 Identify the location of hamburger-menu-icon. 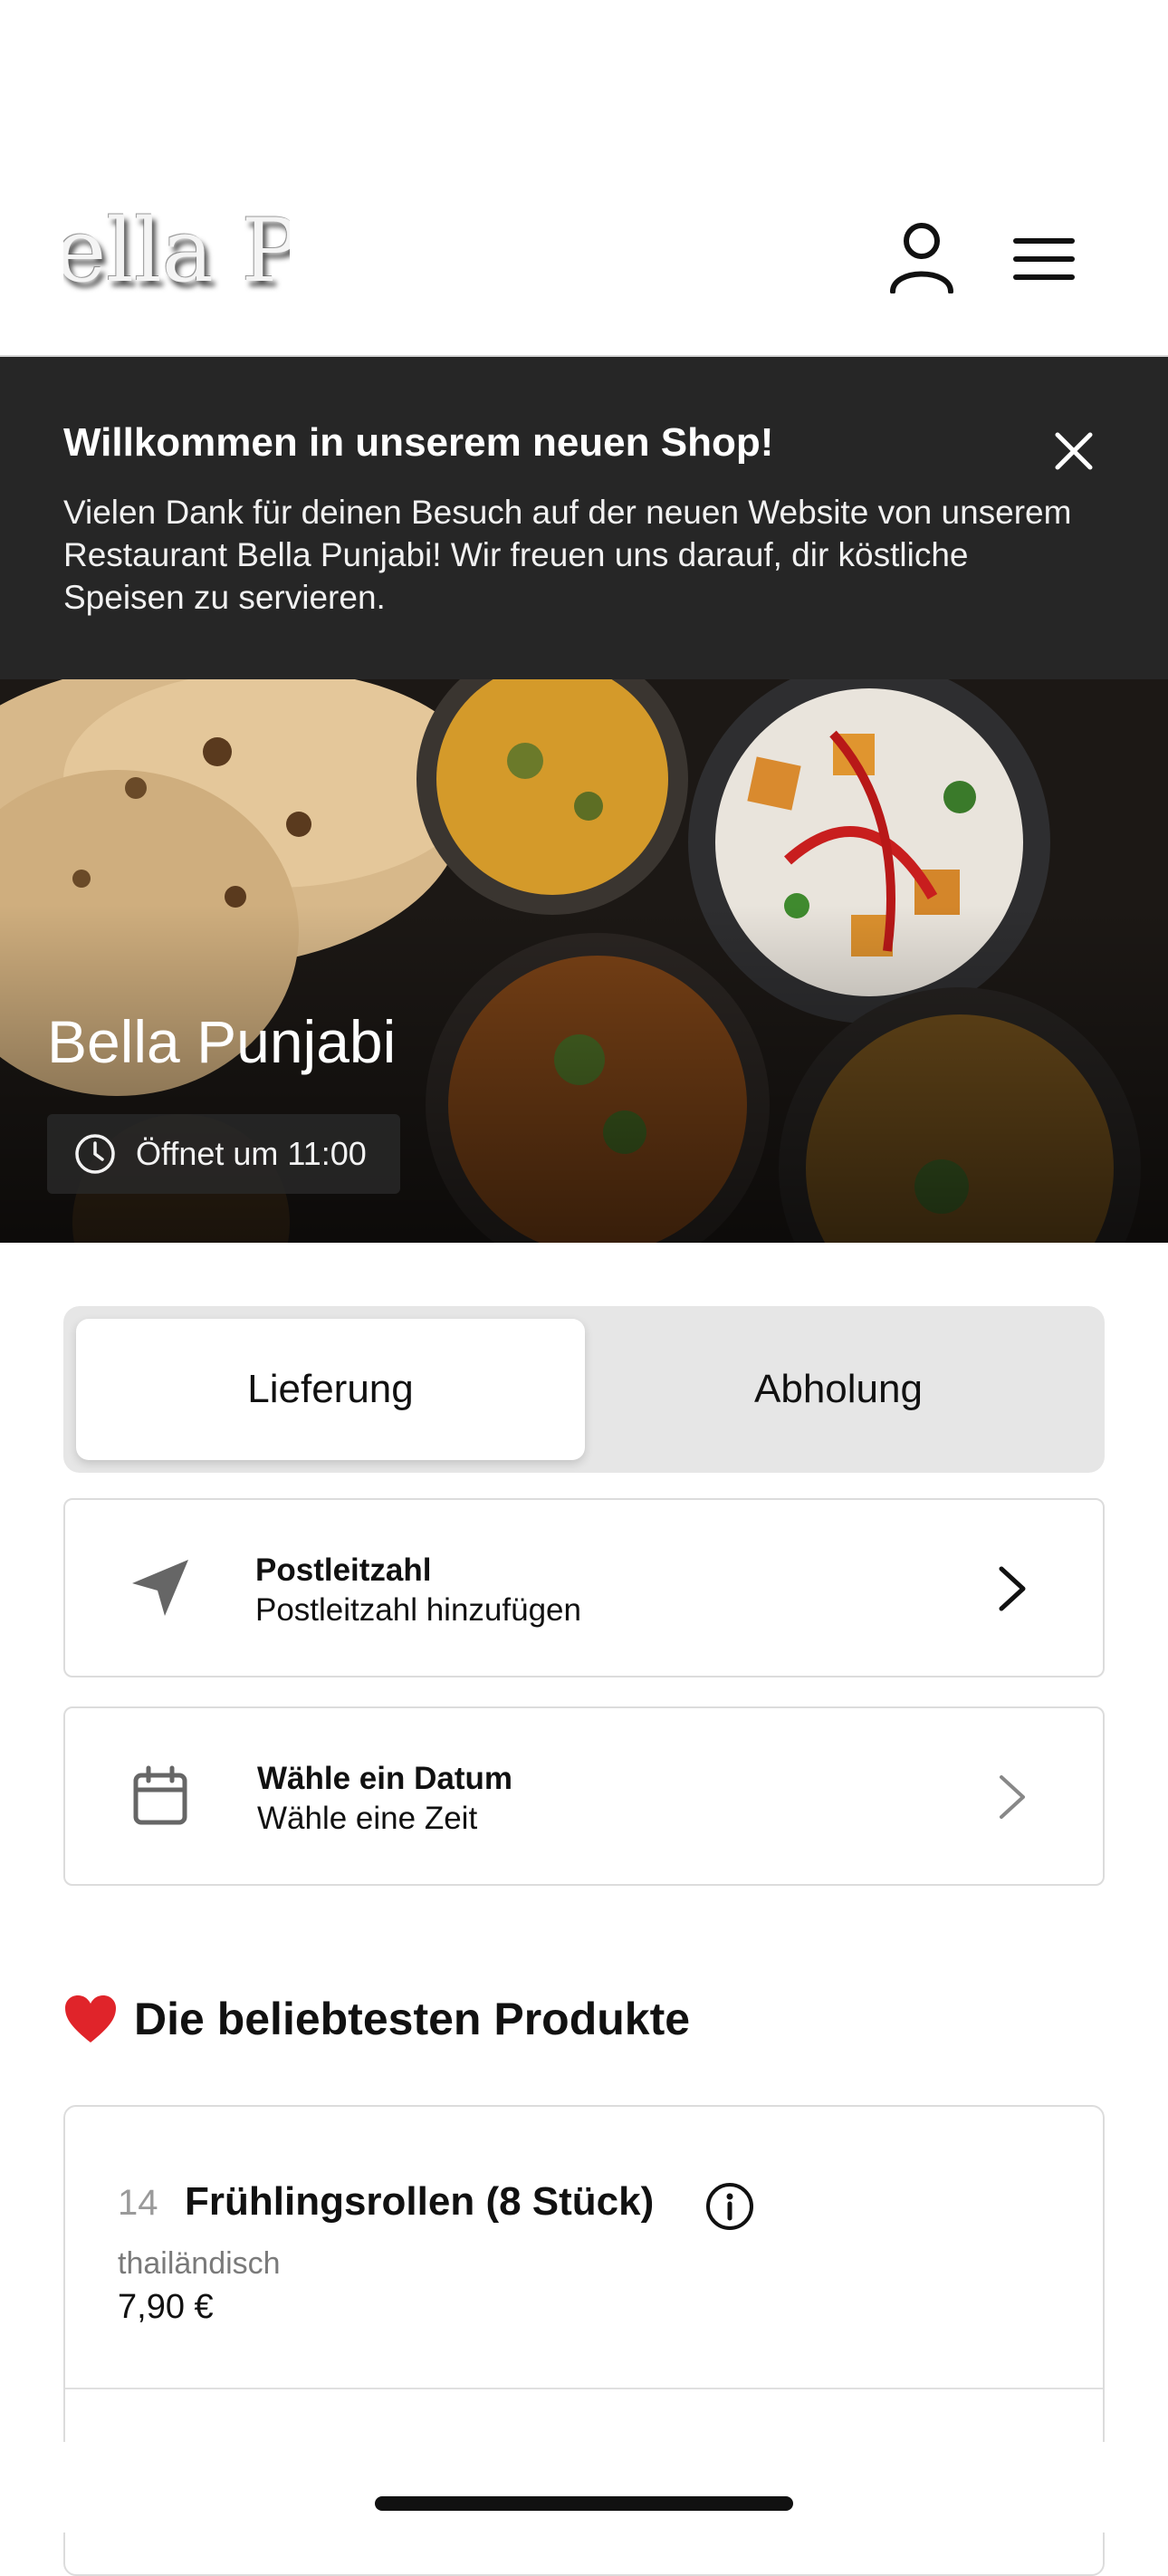
(1044, 259).